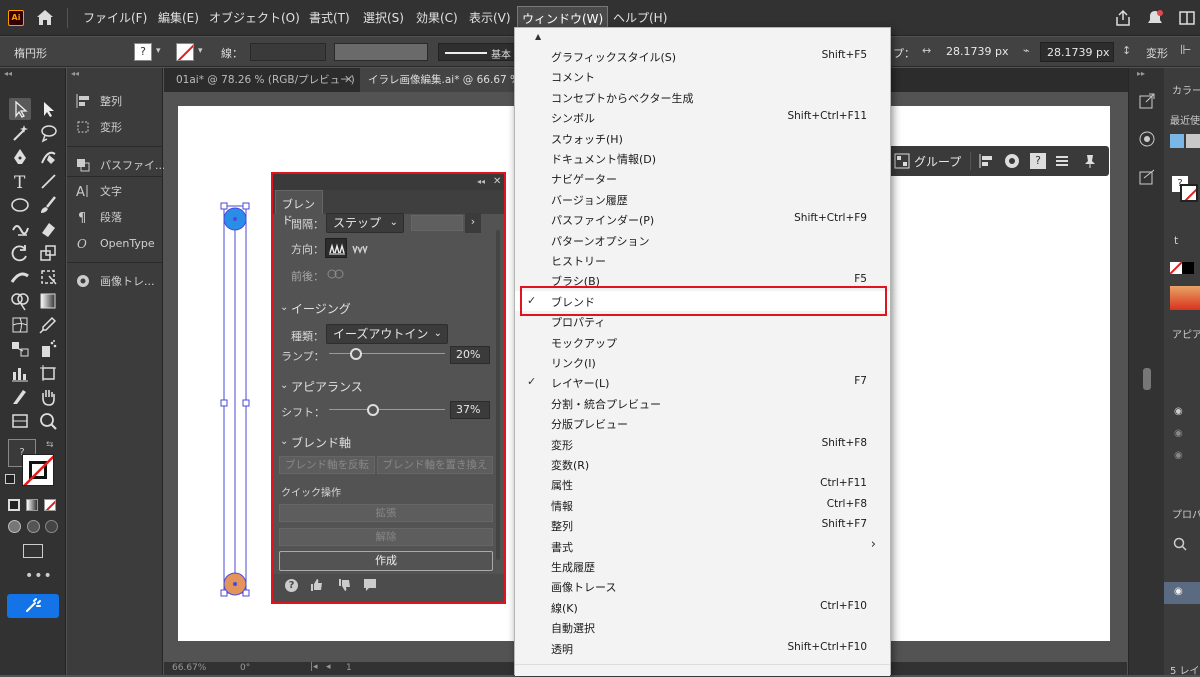 Image resolution: width=1200 pixels, height=677 pixels. What do you see at coordinates (702, 525) in the screenshot?
I see `menu-item: 整列 Shift+F7` at bounding box center [702, 525].